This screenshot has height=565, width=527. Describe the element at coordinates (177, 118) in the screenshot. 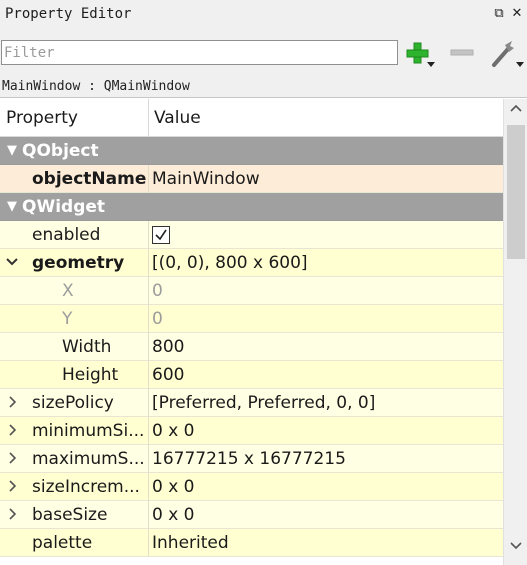

I see `value-column-header: Value` at that location.